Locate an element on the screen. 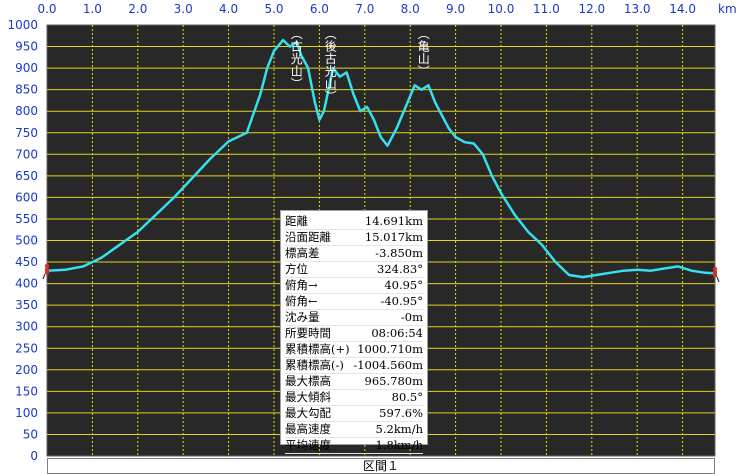  stat-label: 最大傾斜 is located at coordinates (308, 397).